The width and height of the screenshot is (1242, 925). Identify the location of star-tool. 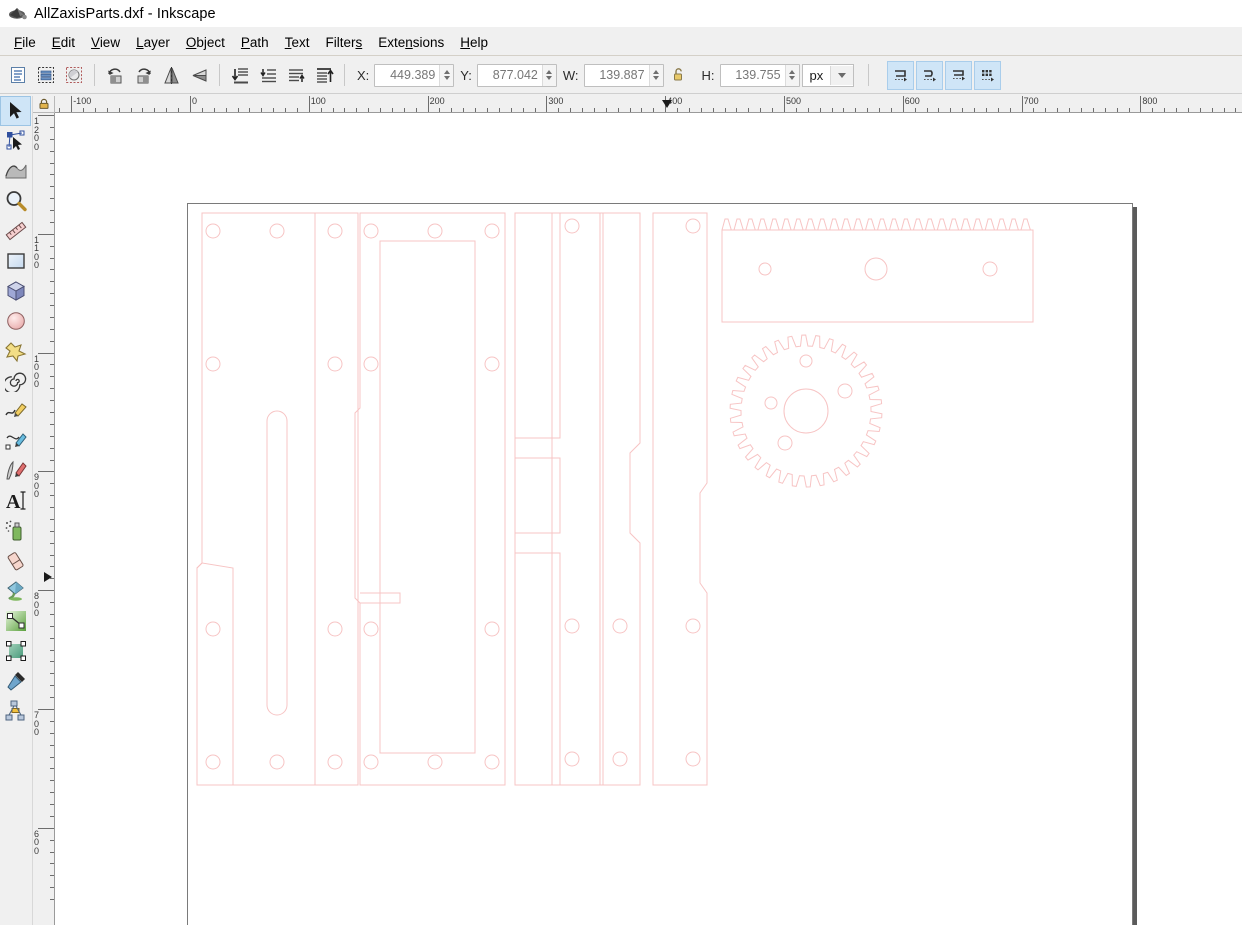
(15, 351).